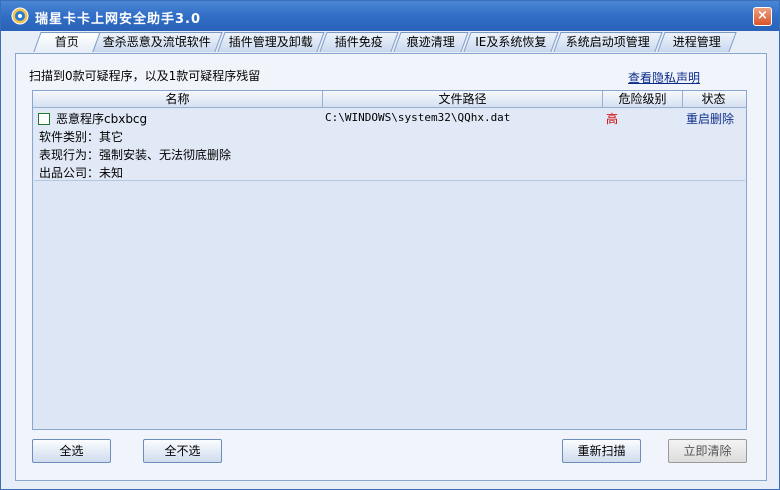 The height and width of the screenshot is (490, 780). I want to click on row-checkbox, so click(44, 119).